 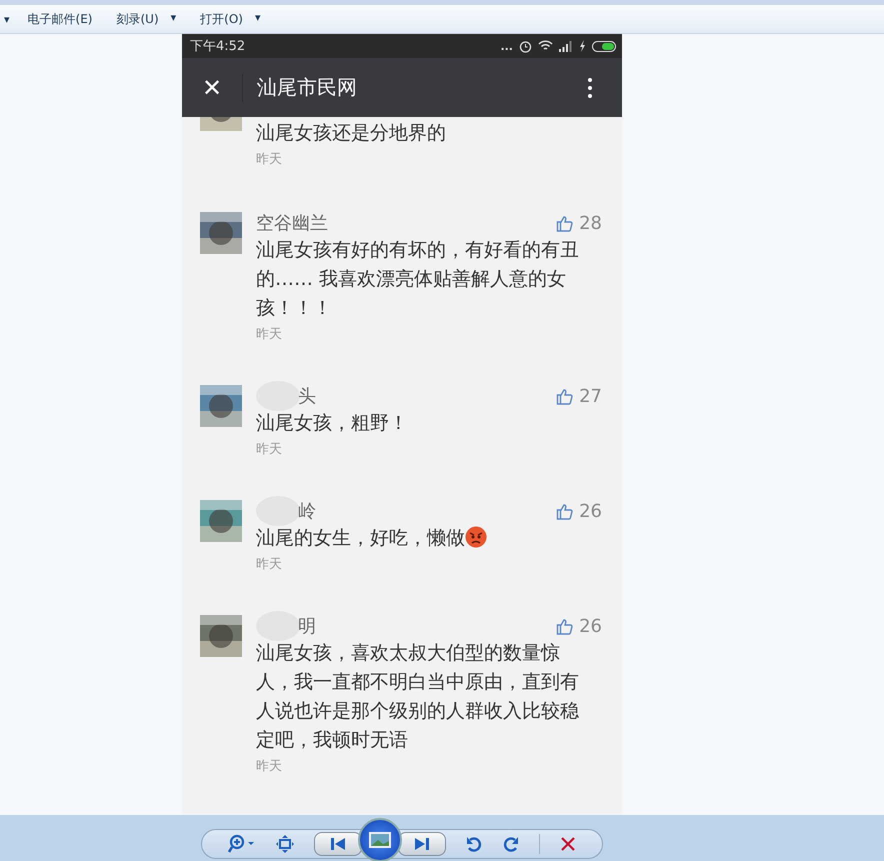 I want to click on comment-text: 汕尾的女生，好吃，懒做, so click(x=360, y=538).